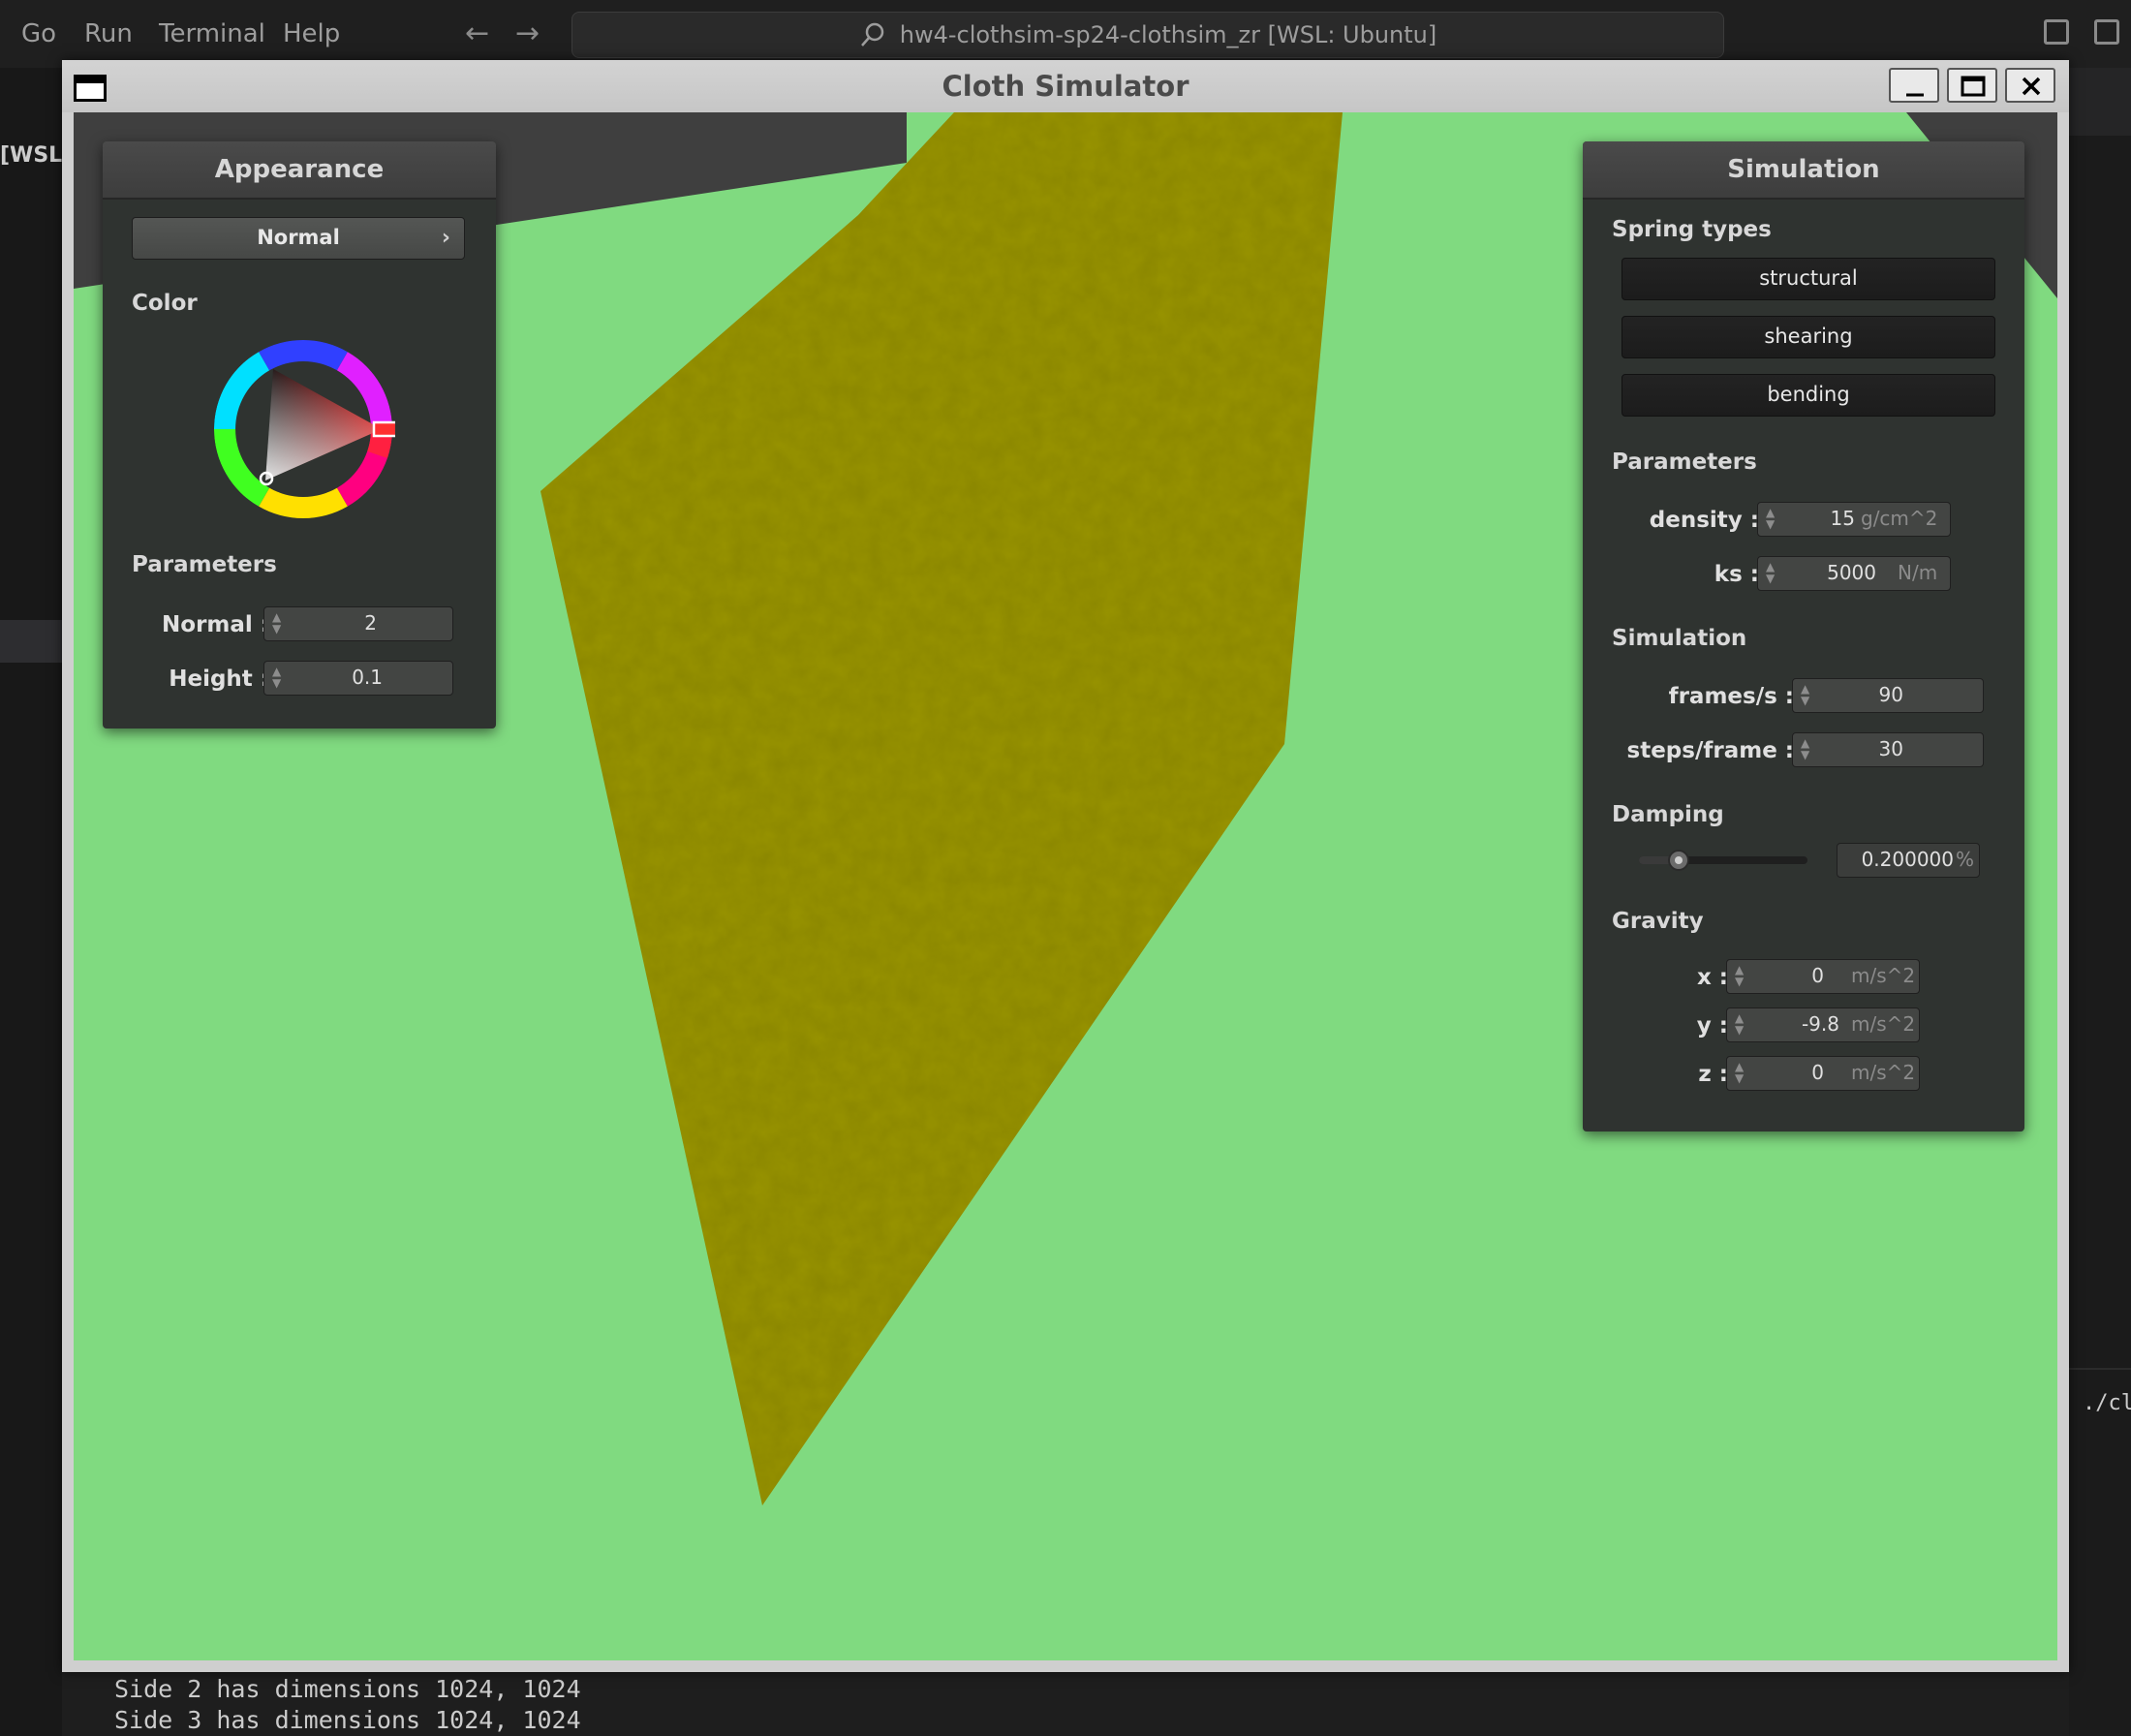 This screenshot has width=2131, height=1736. I want to click on density-label: density :, so click(1704, 520).